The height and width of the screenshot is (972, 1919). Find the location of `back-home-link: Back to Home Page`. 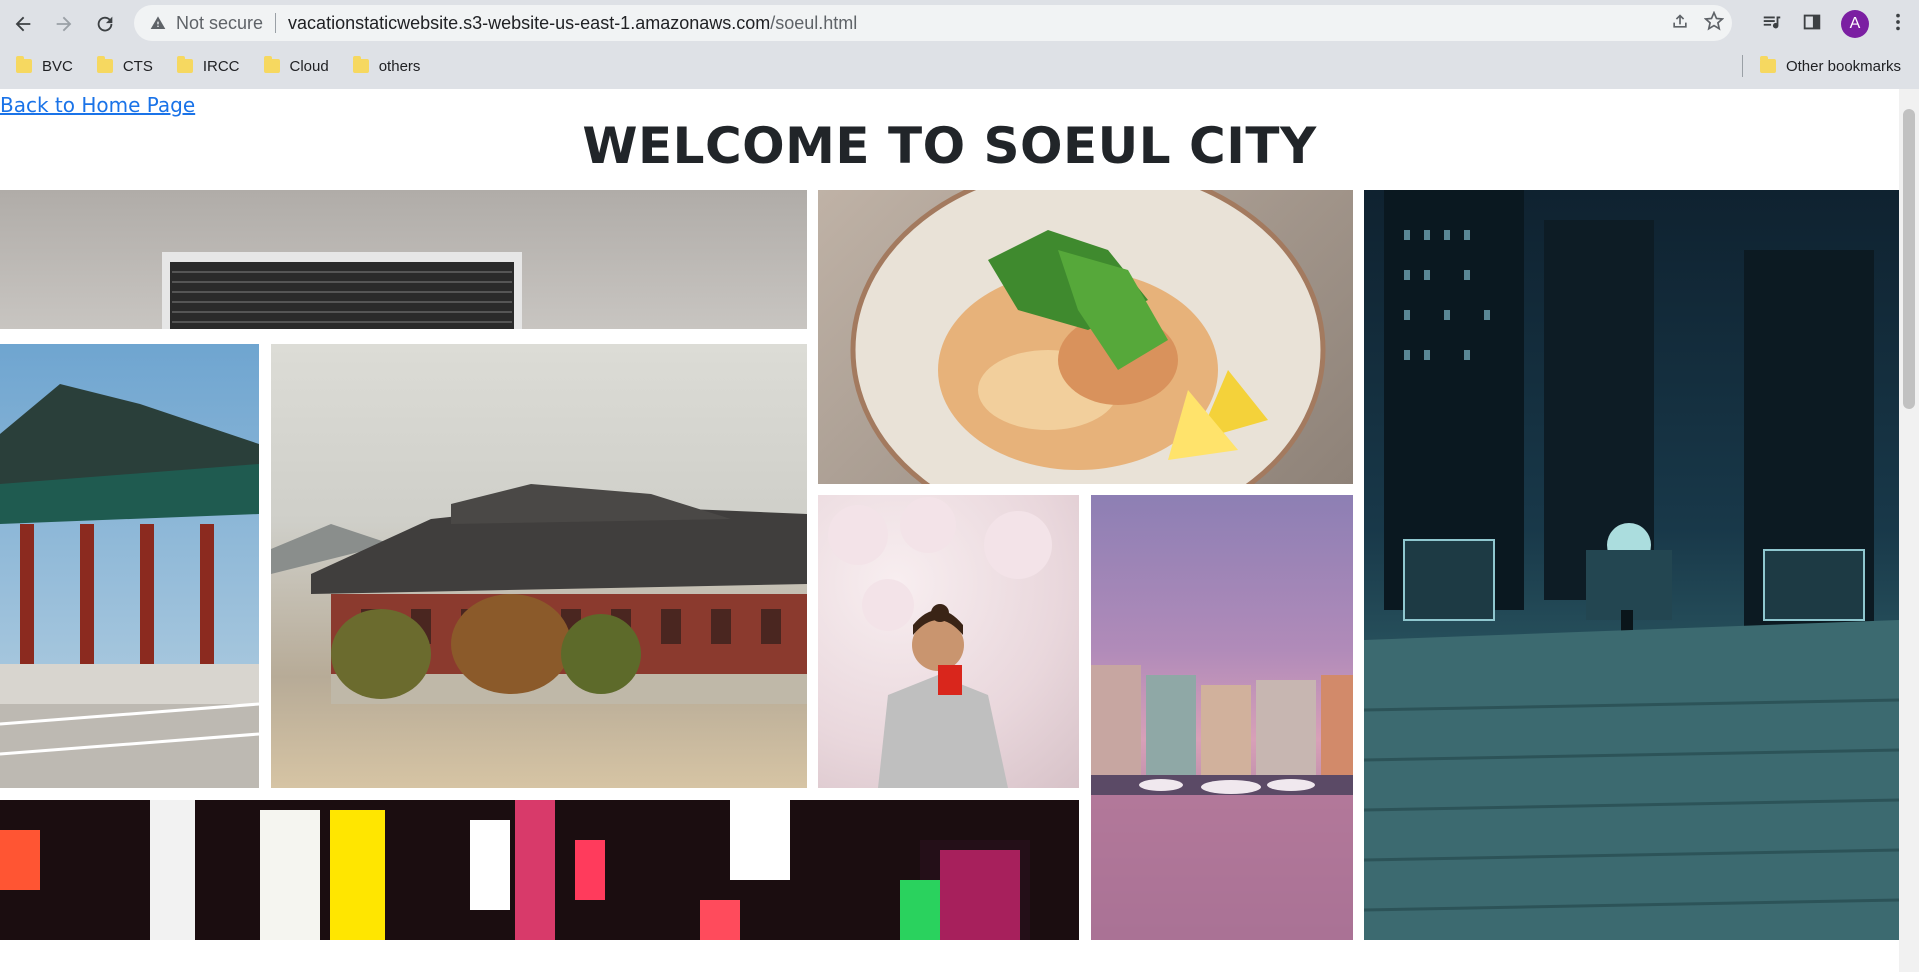

back-home-link: Back to Home Page is located at coordinates (97, 105).